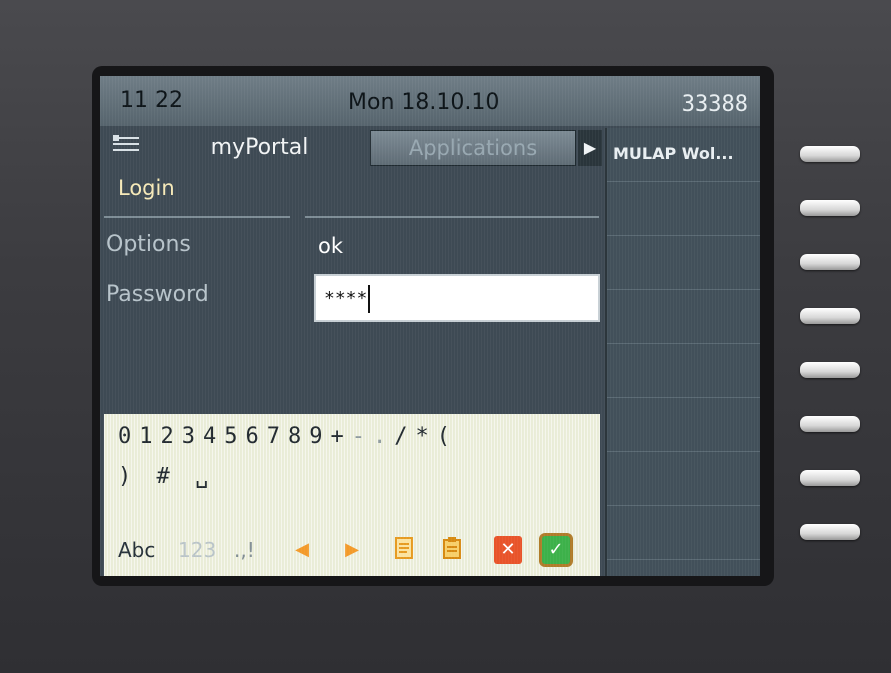 This screenshot has height=673, width=891. Describe the element at coordinates (259, 149) in the screenshot. I see `tab-myportal: myPortal` at that location.